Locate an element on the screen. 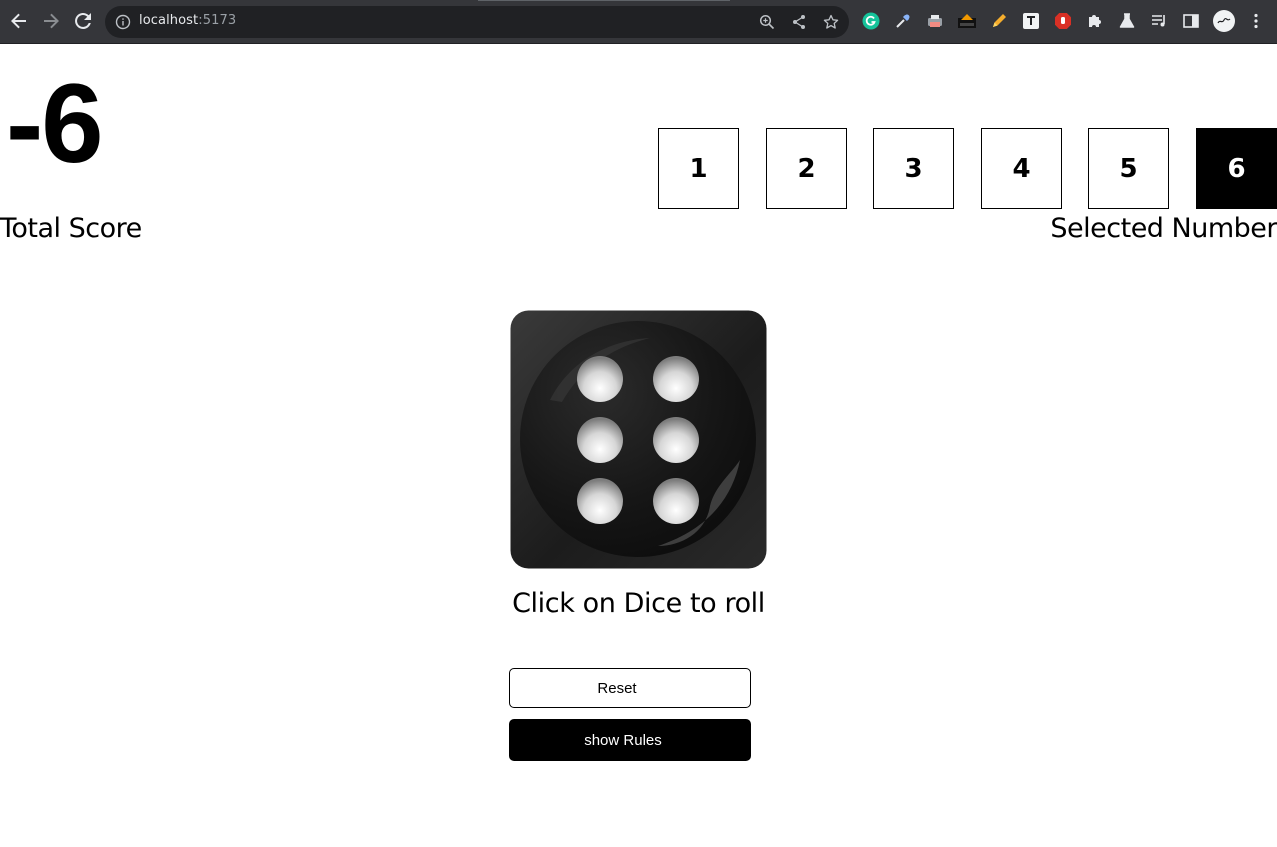 The height and width of the screenshot is (847, 1277). menu-dots-icon is located at coordinates (1256, 21).